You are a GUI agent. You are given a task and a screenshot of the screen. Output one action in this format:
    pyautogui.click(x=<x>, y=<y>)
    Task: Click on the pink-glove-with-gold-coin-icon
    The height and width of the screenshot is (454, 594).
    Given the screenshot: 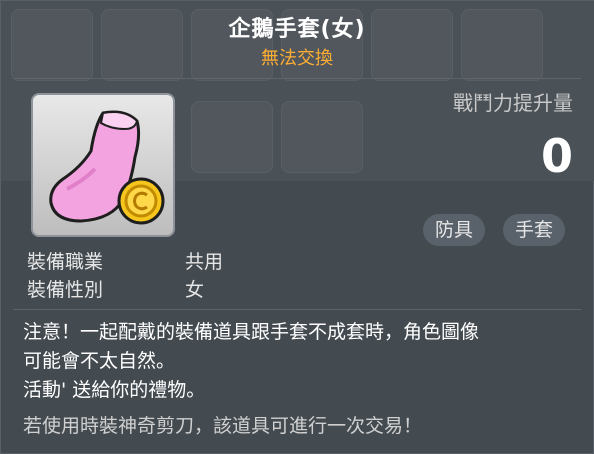 What is the action you would take?
    pyautogui.click(x=107, y=167)
    